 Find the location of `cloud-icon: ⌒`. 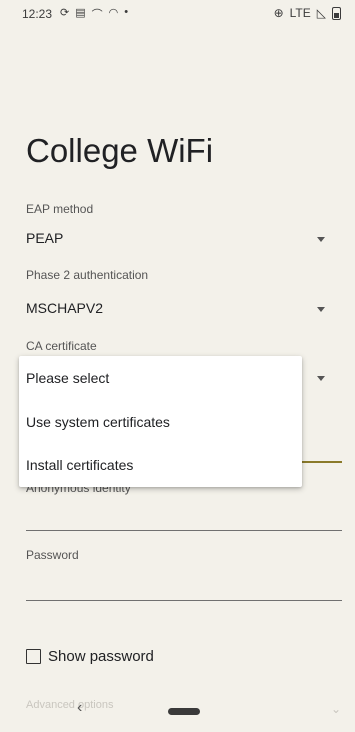

cloud-icon: ⌒ is located at coordinates (97, 15).